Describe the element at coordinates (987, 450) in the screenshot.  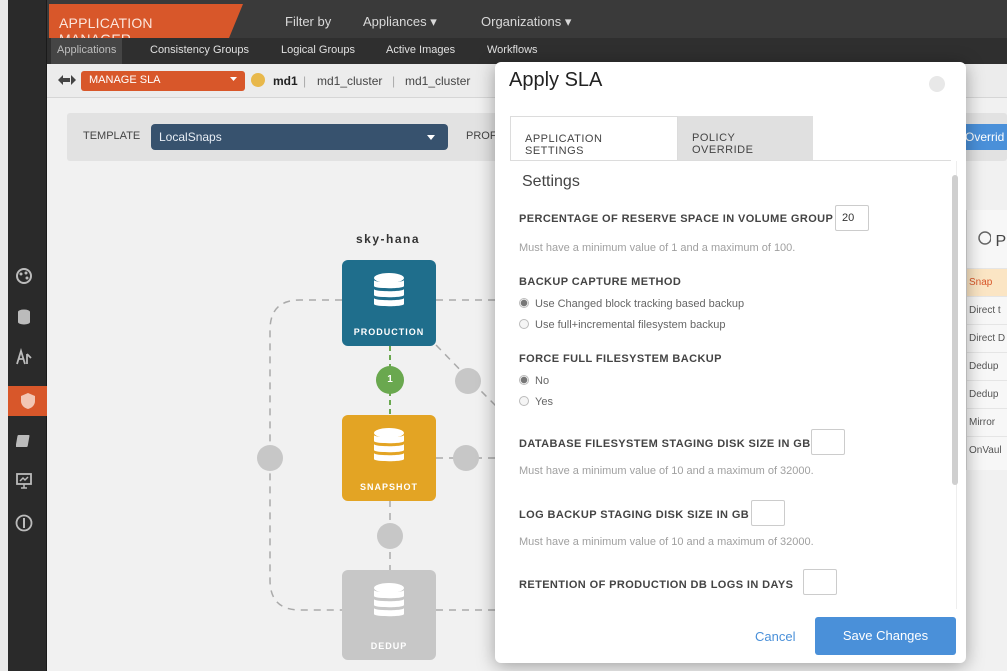
I see `policy-row: OnVaul` at that location.